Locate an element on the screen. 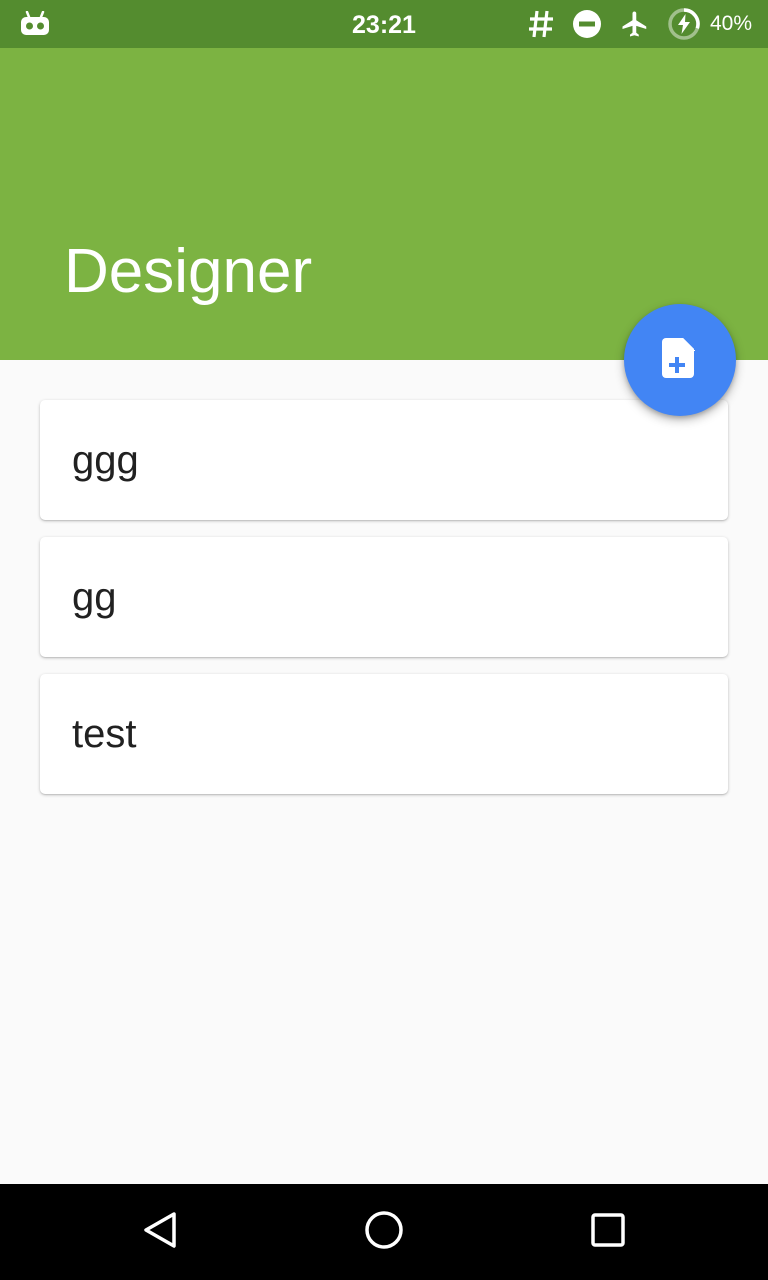 The image size is (768, 1280). list-item-label: ggg is located at coordinates (105, 460).